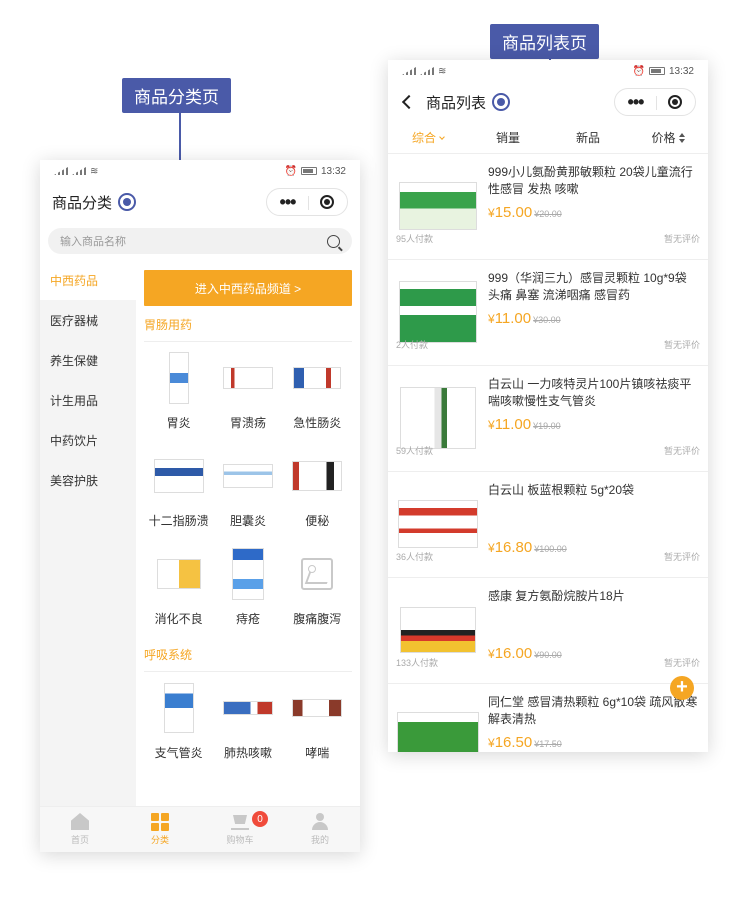  What do you see at coordinates (200, 202) in the screenshot?
I see `nav-bar: 商品分类 •••` at bounding box center [200, 202].